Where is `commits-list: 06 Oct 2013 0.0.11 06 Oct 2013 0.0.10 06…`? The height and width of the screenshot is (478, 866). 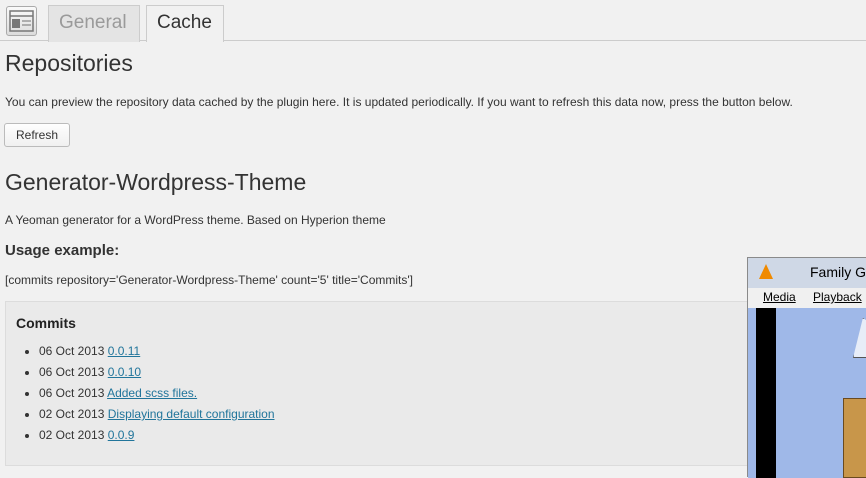 commits-list: 06 Oct 2013 0.0.11 06 Oct 2013 0.0.10 06… is located at coordinates (148, 394).